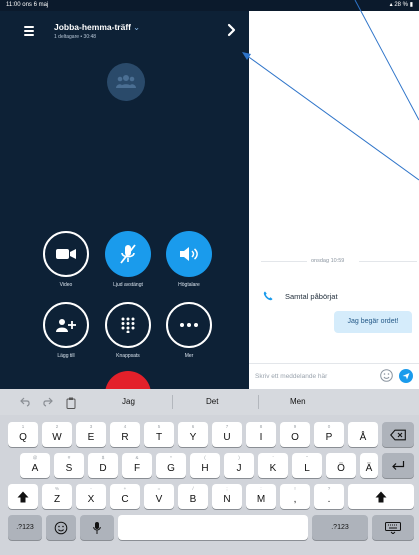 The height and width of the screenshot is (555, 419). What do you see at coordinates (125, 496) in the screenshot?
I see `key-c: + C` at bounding box center [125, 496].